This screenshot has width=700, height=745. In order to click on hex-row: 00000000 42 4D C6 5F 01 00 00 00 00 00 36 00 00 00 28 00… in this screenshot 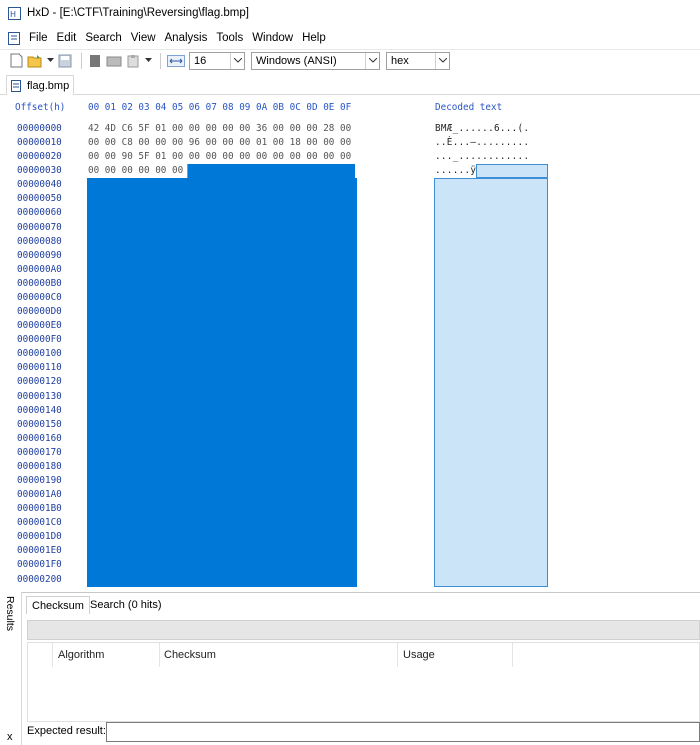, I will do `click(350, 129)`.